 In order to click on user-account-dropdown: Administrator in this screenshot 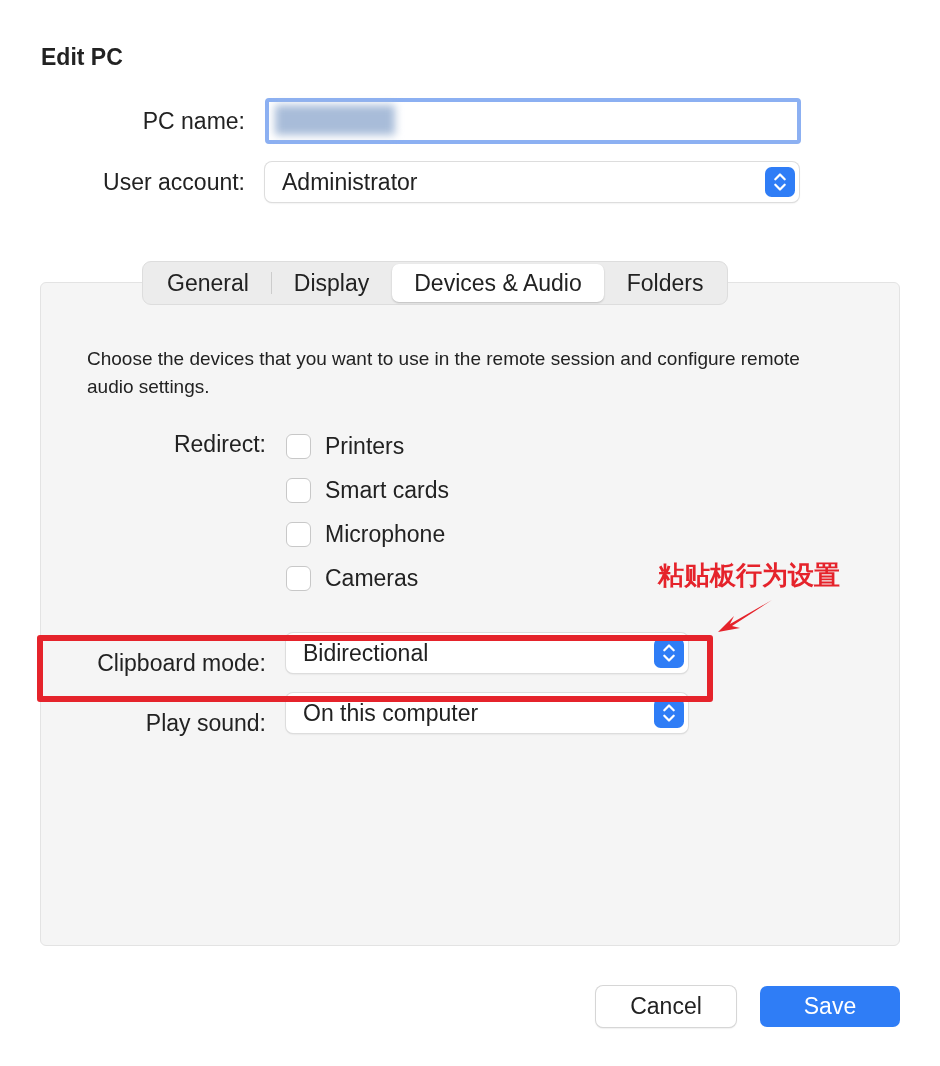, I will do `click(532, 182)`.